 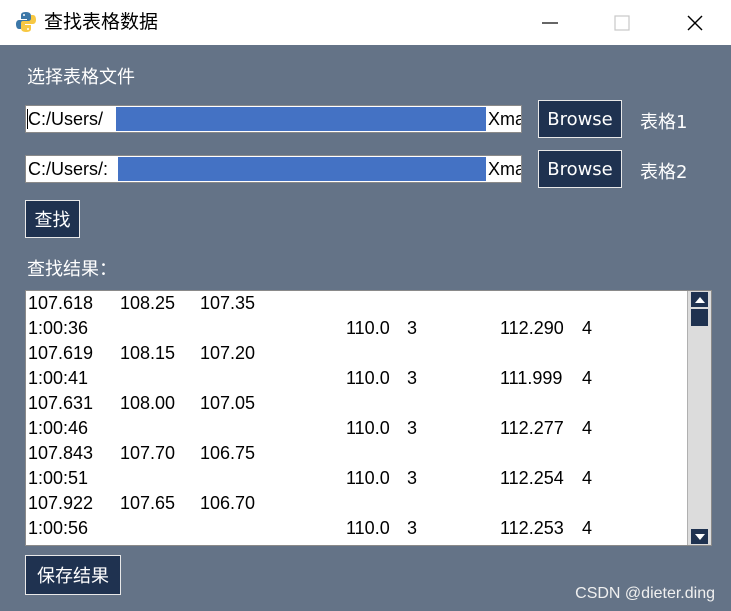 What do you see at coordinates (228, 303) in the screenshot?
I see `result-line-value: 107.35` at bounding box center [228, 303].